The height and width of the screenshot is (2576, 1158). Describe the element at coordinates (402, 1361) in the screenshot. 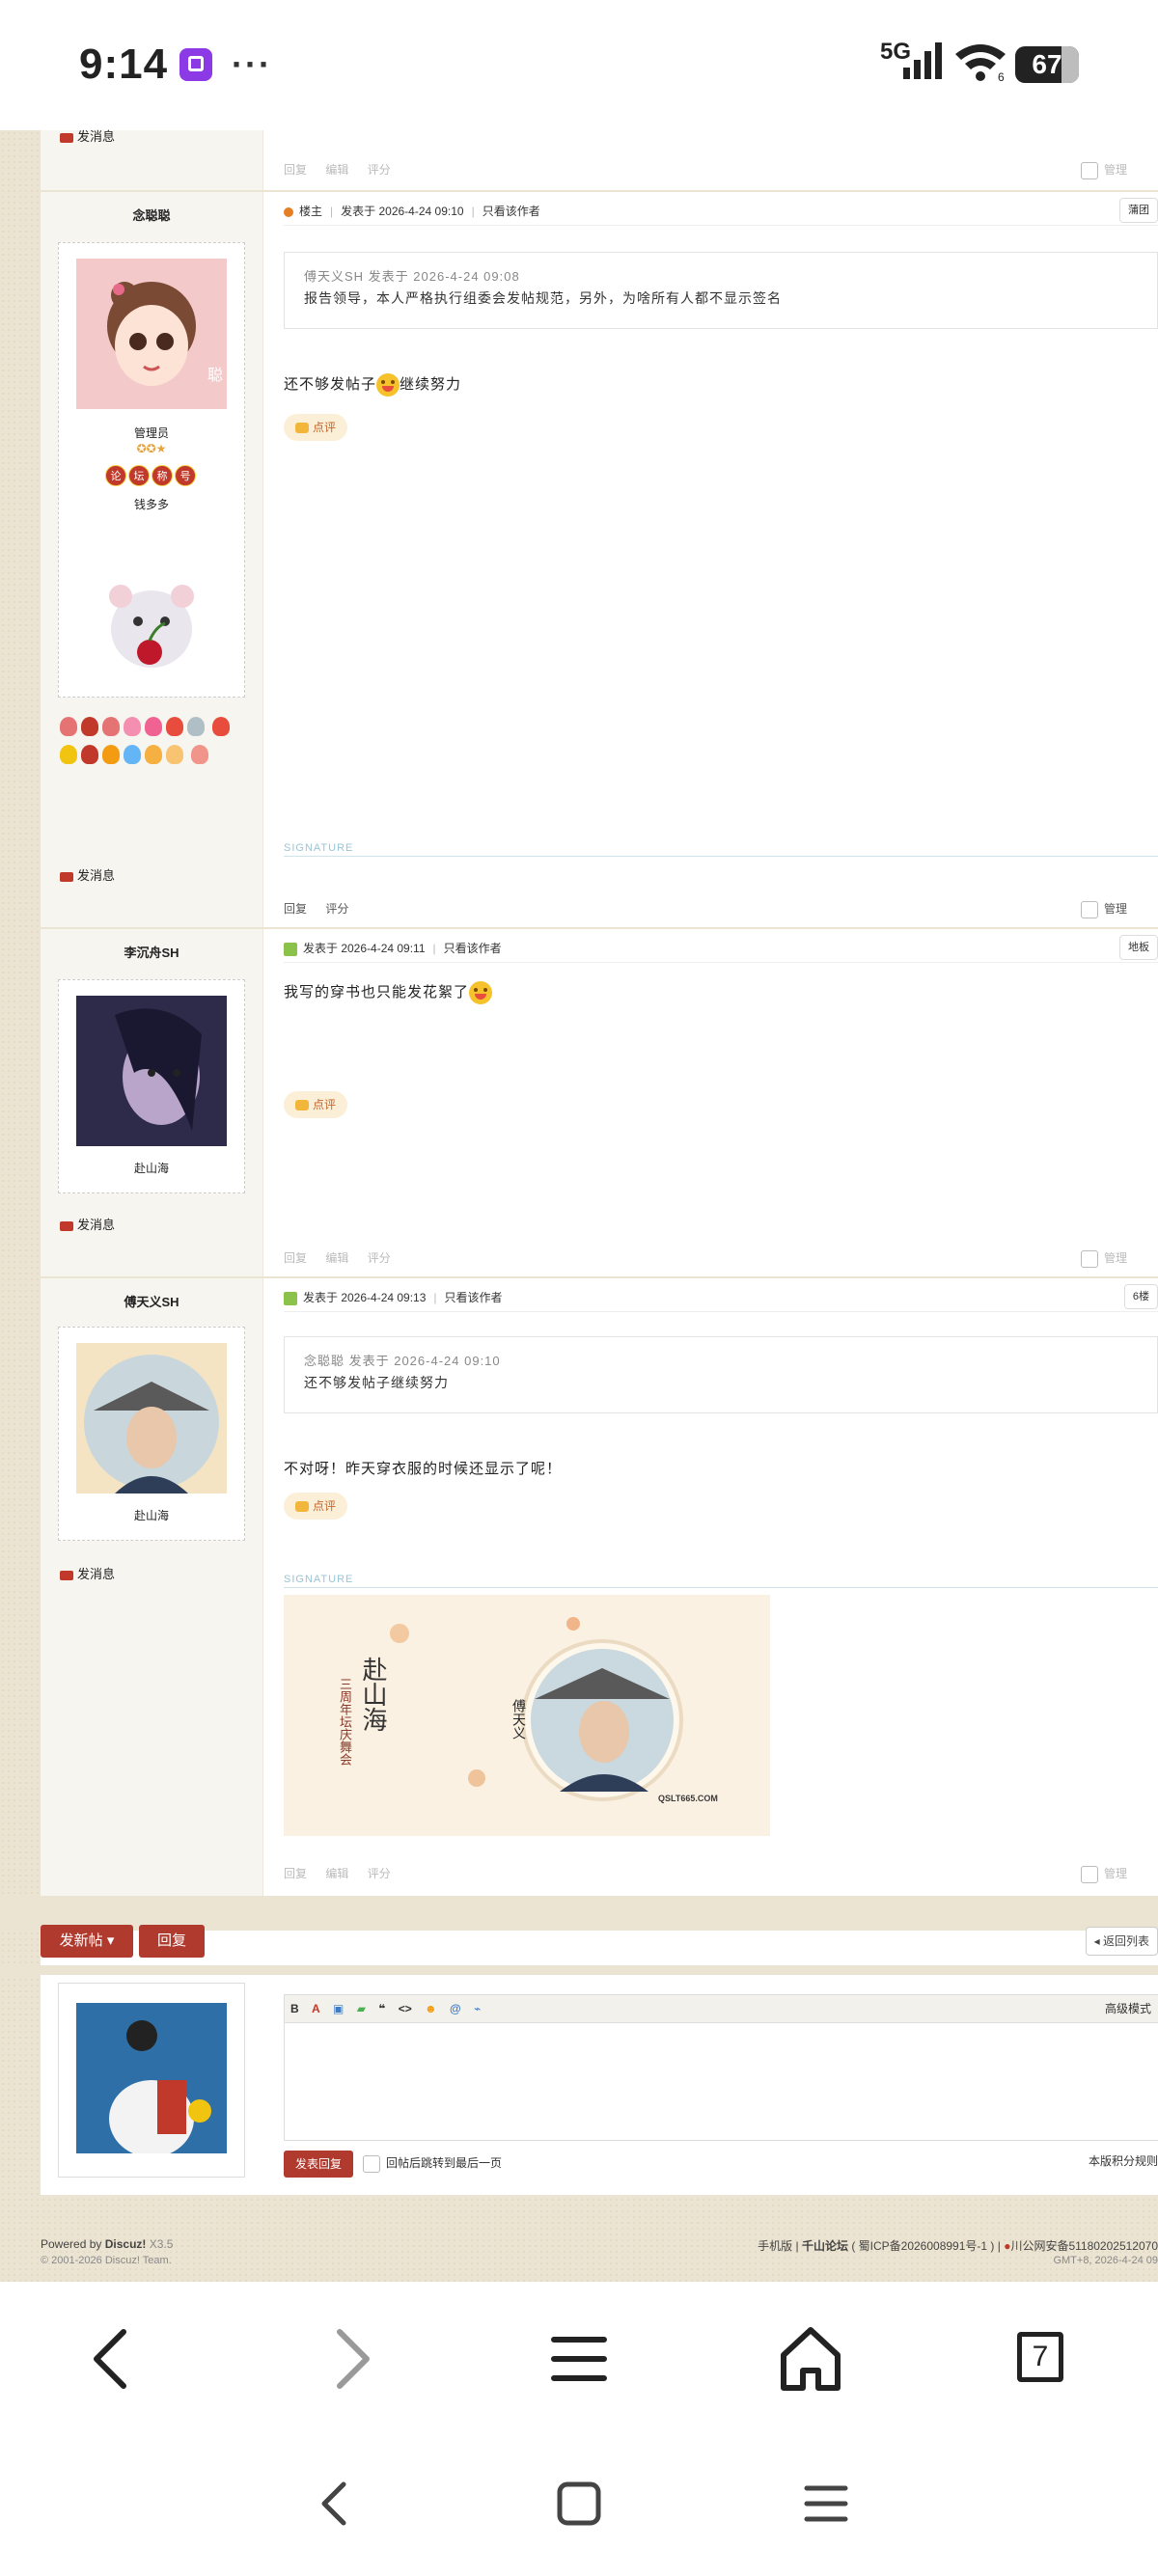

I see `quote-header: 念聪聪 发表于 2026-4-24 09:10` at that location.